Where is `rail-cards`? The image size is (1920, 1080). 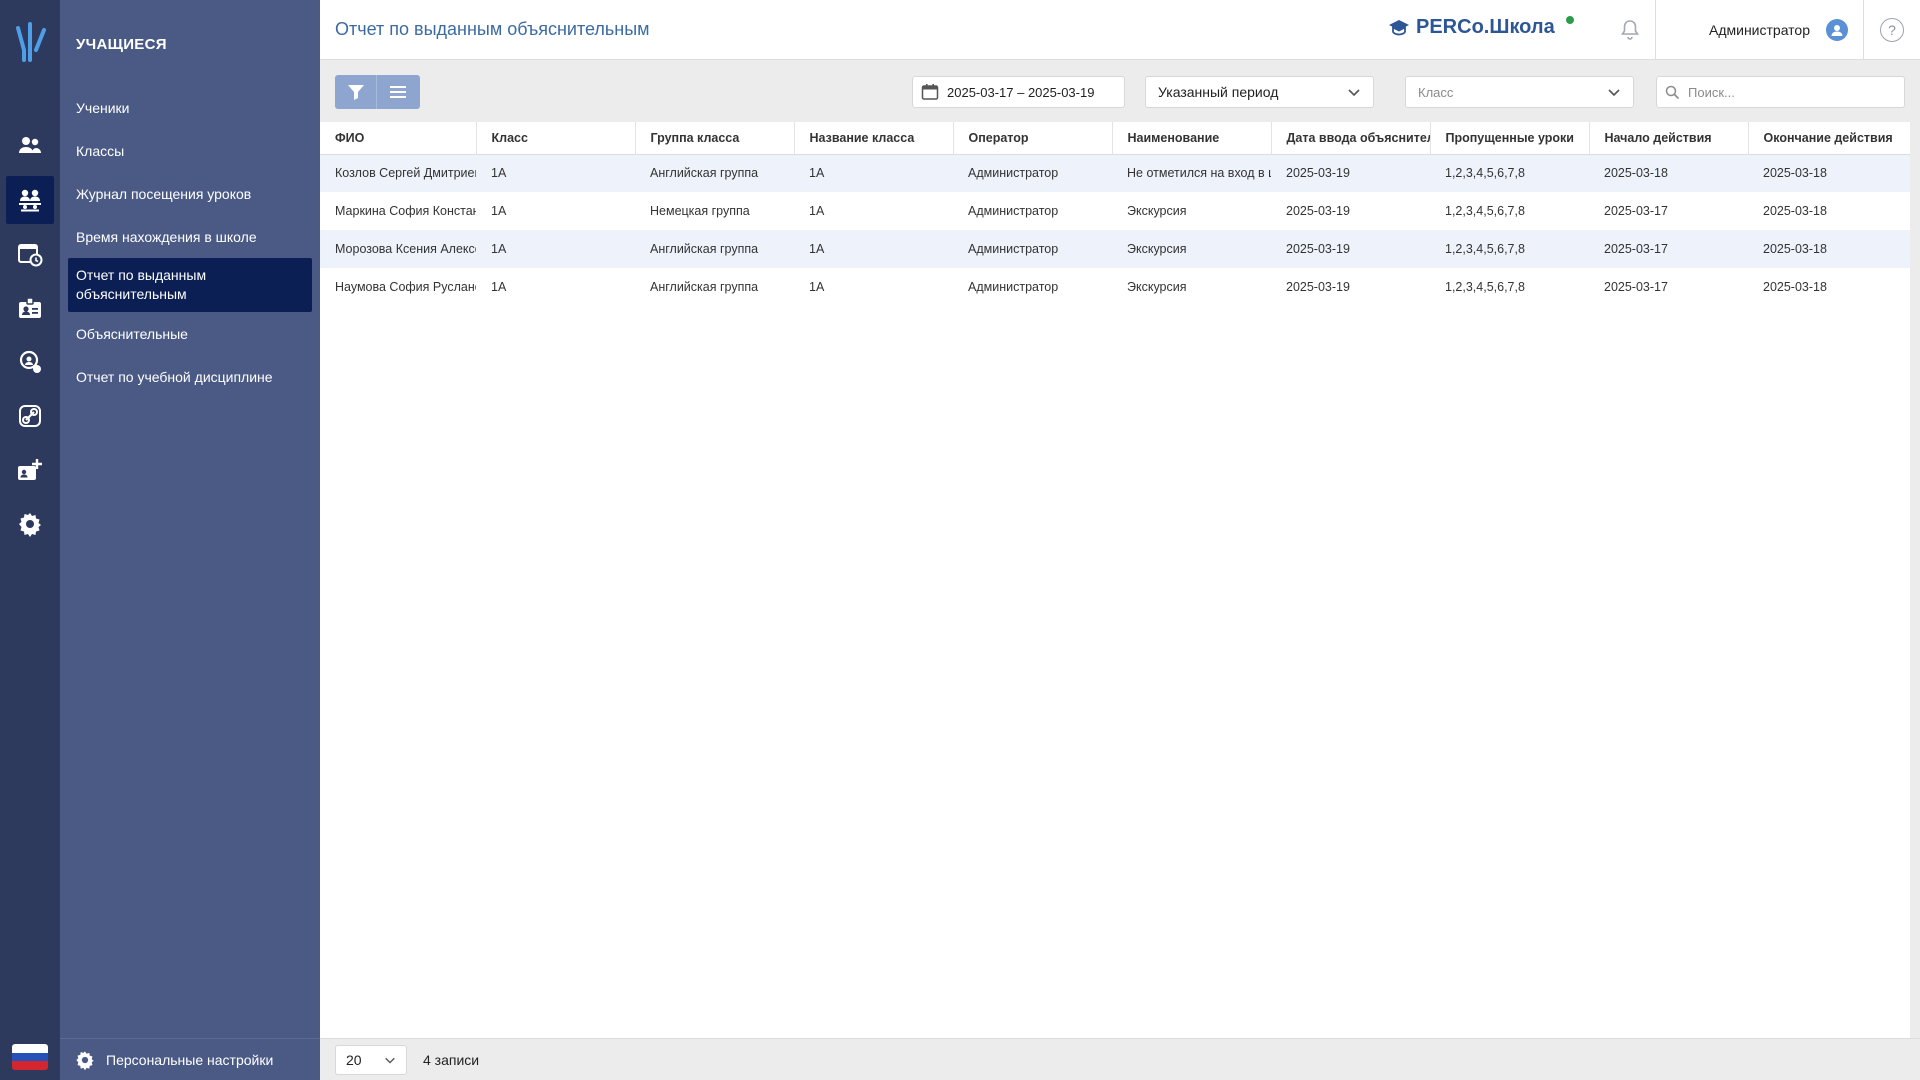
rail-cards is located at coordinates (30, 308).